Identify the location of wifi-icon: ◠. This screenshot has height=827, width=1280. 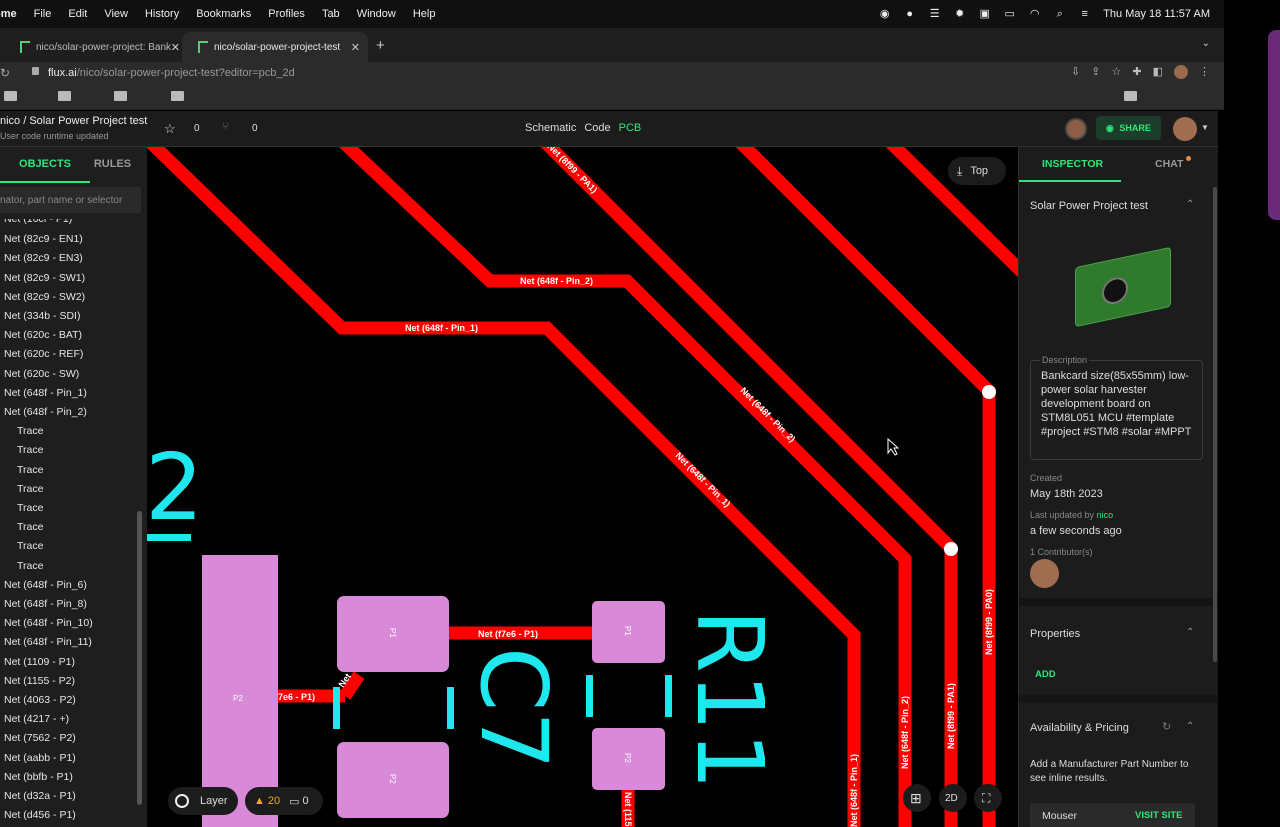
(1034, 14).